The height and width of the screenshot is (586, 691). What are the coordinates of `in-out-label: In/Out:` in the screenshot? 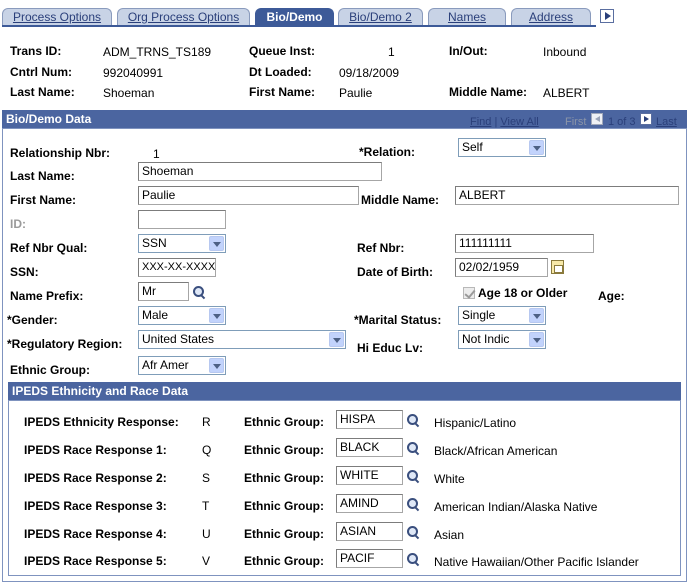 It's located at (468, 51).